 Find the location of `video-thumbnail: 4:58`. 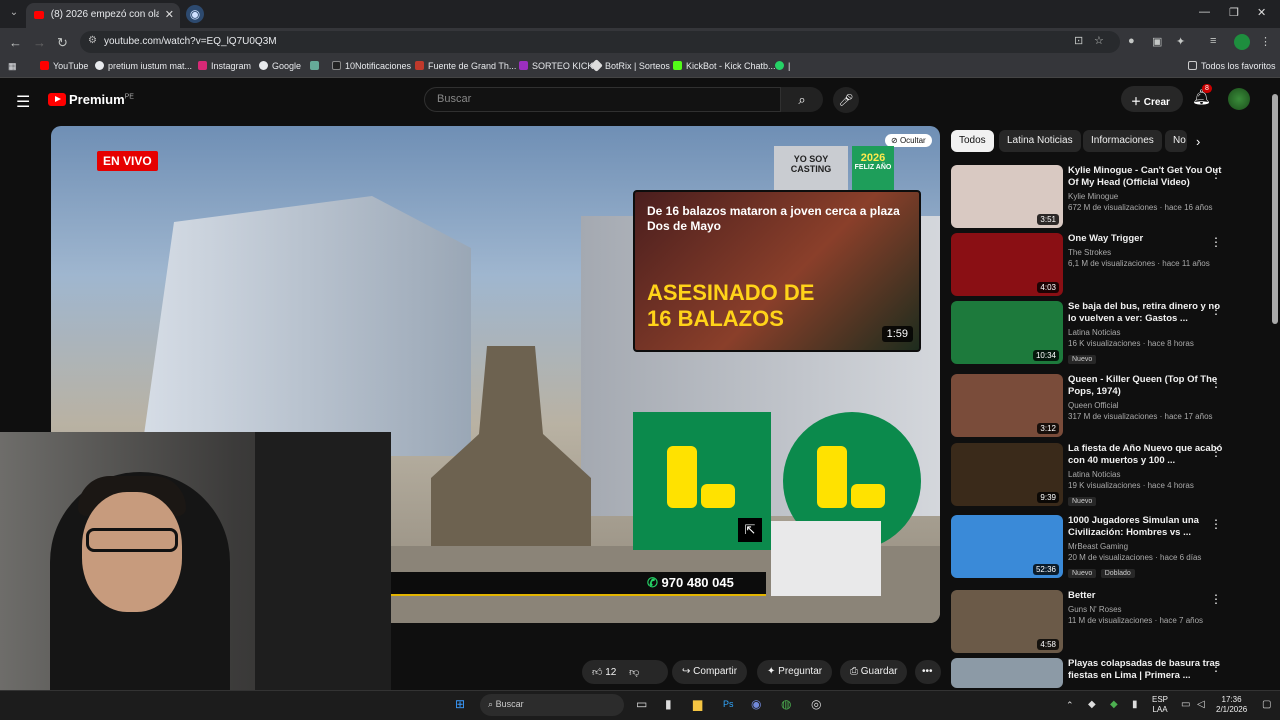

video-thumbnail: 4:58 is located at coordinates (1007, 621).